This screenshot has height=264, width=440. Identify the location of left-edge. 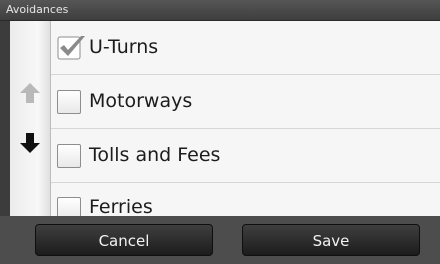
(5, 118).